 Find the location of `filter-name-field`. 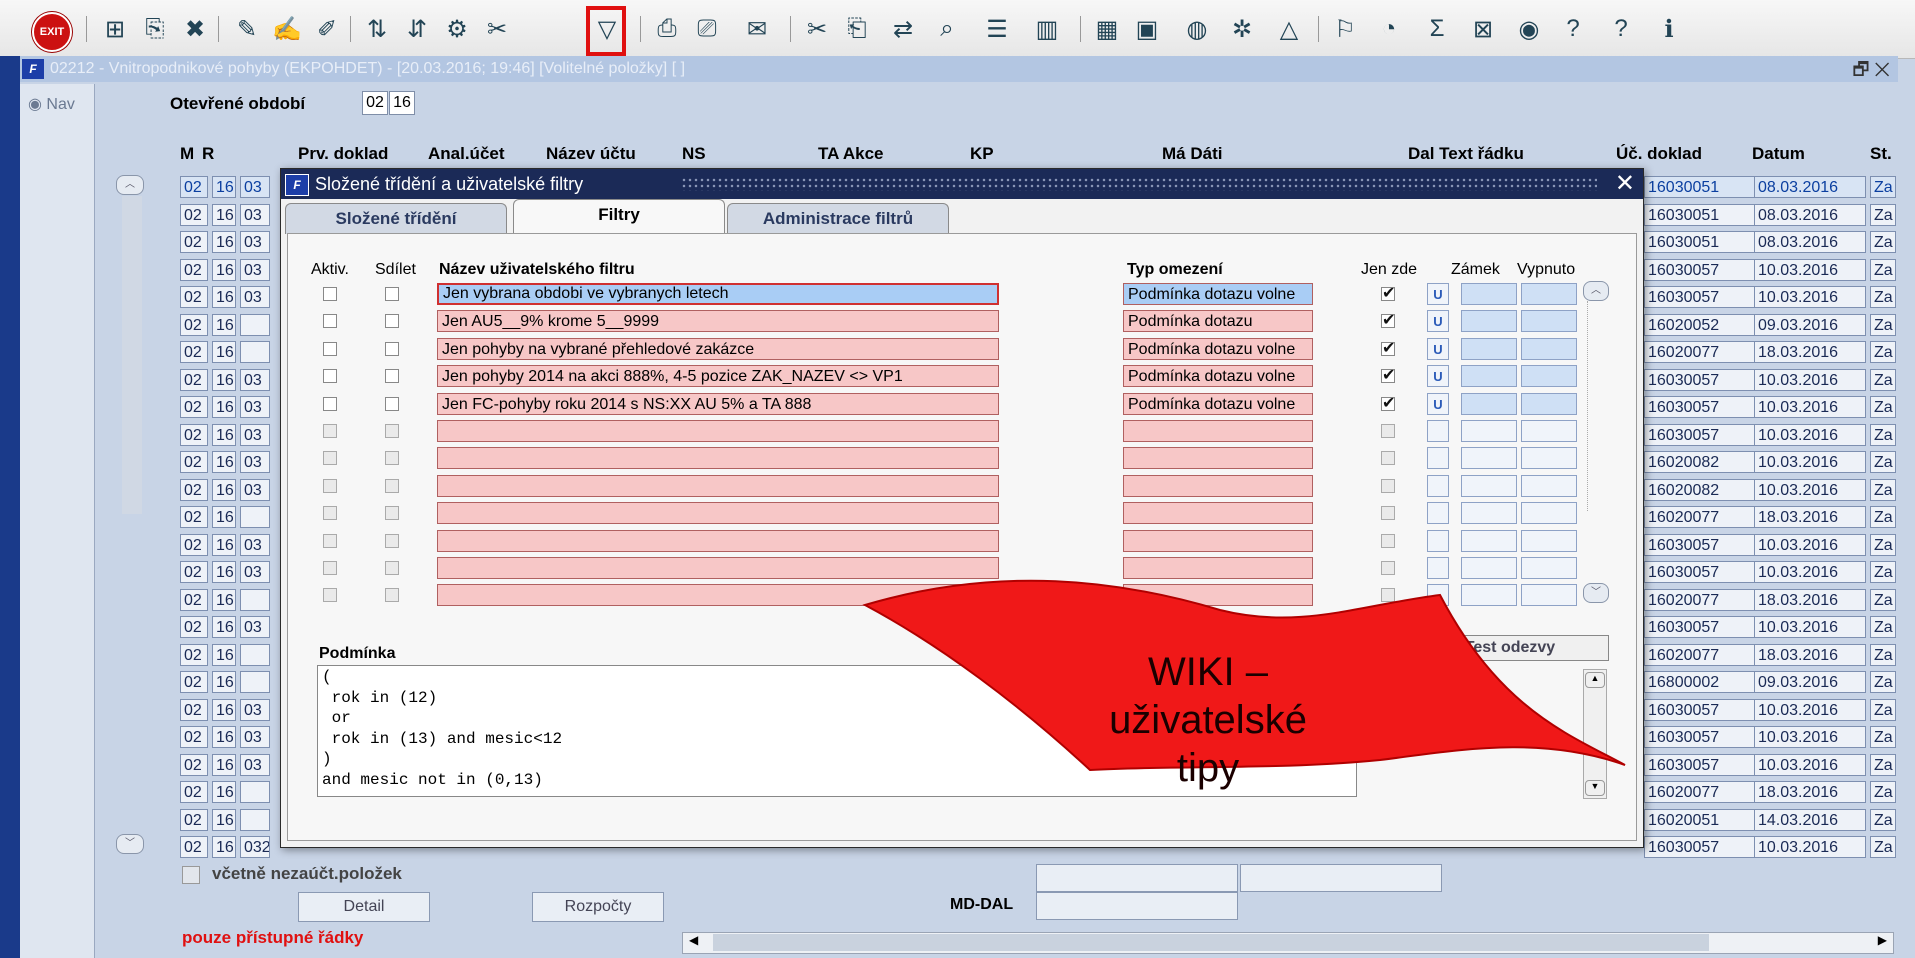

filter-name-field is located at coordinates (718, 431).